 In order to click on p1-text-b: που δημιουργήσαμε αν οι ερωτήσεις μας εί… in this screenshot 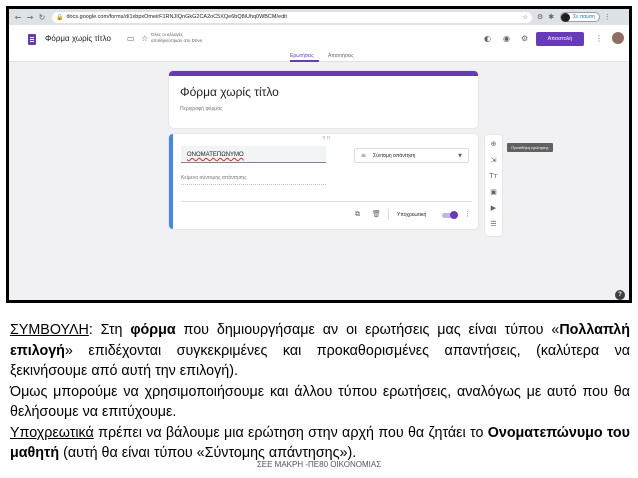, I will do `click(367, 330)`.